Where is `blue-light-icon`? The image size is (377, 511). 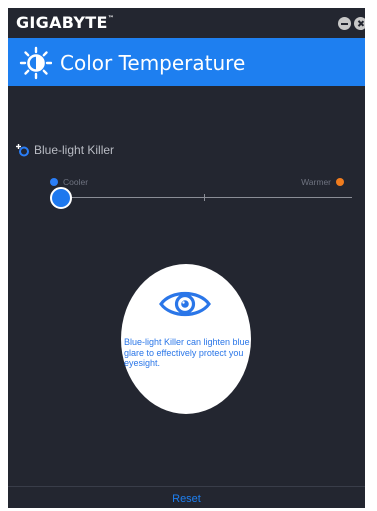
blue-light-icon is located at coordinates (22, 150).